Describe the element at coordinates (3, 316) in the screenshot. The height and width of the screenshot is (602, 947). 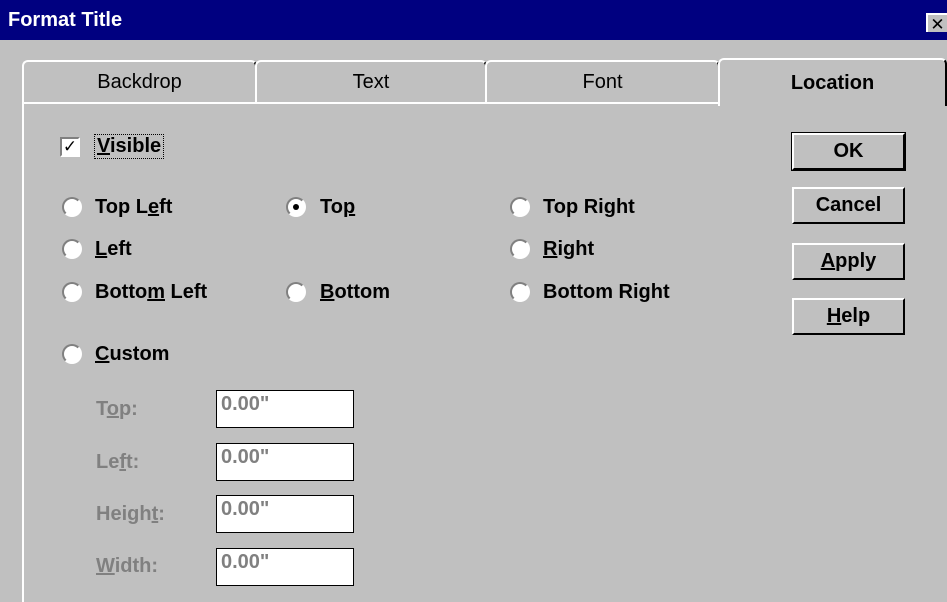
I see `window-left-edge` at that location.